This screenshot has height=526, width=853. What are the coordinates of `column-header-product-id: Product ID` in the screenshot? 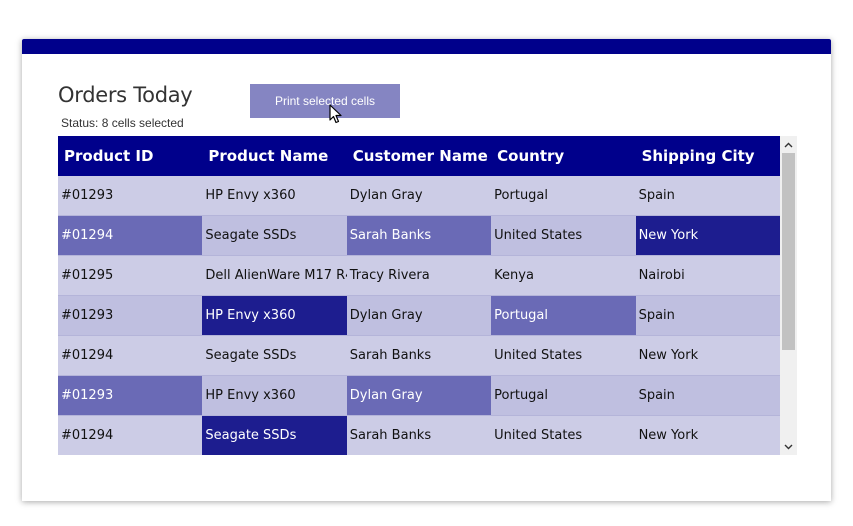 It's located at (130, 156).